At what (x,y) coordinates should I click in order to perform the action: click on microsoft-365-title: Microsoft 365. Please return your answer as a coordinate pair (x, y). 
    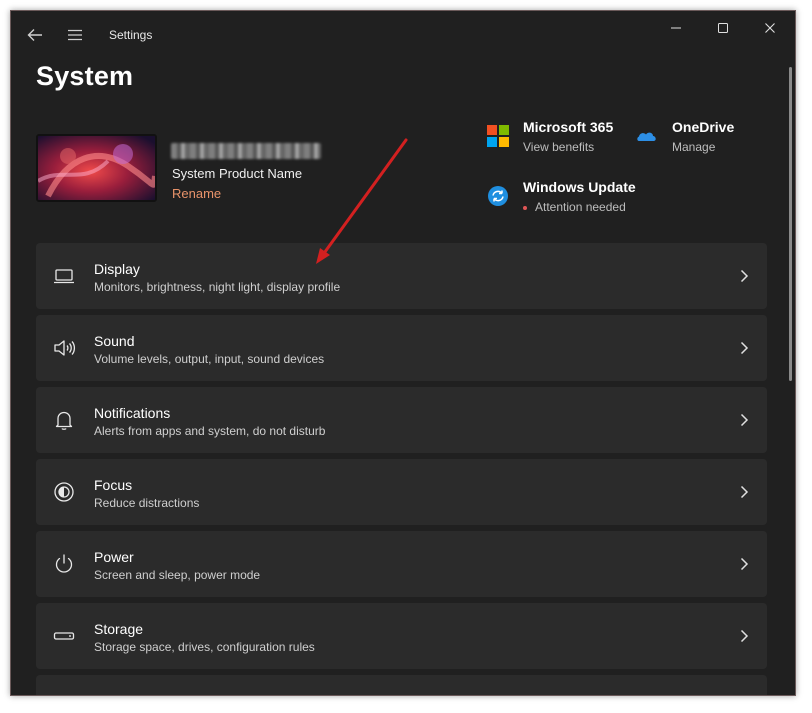
    Looking at the image, I should click on (568, 127).